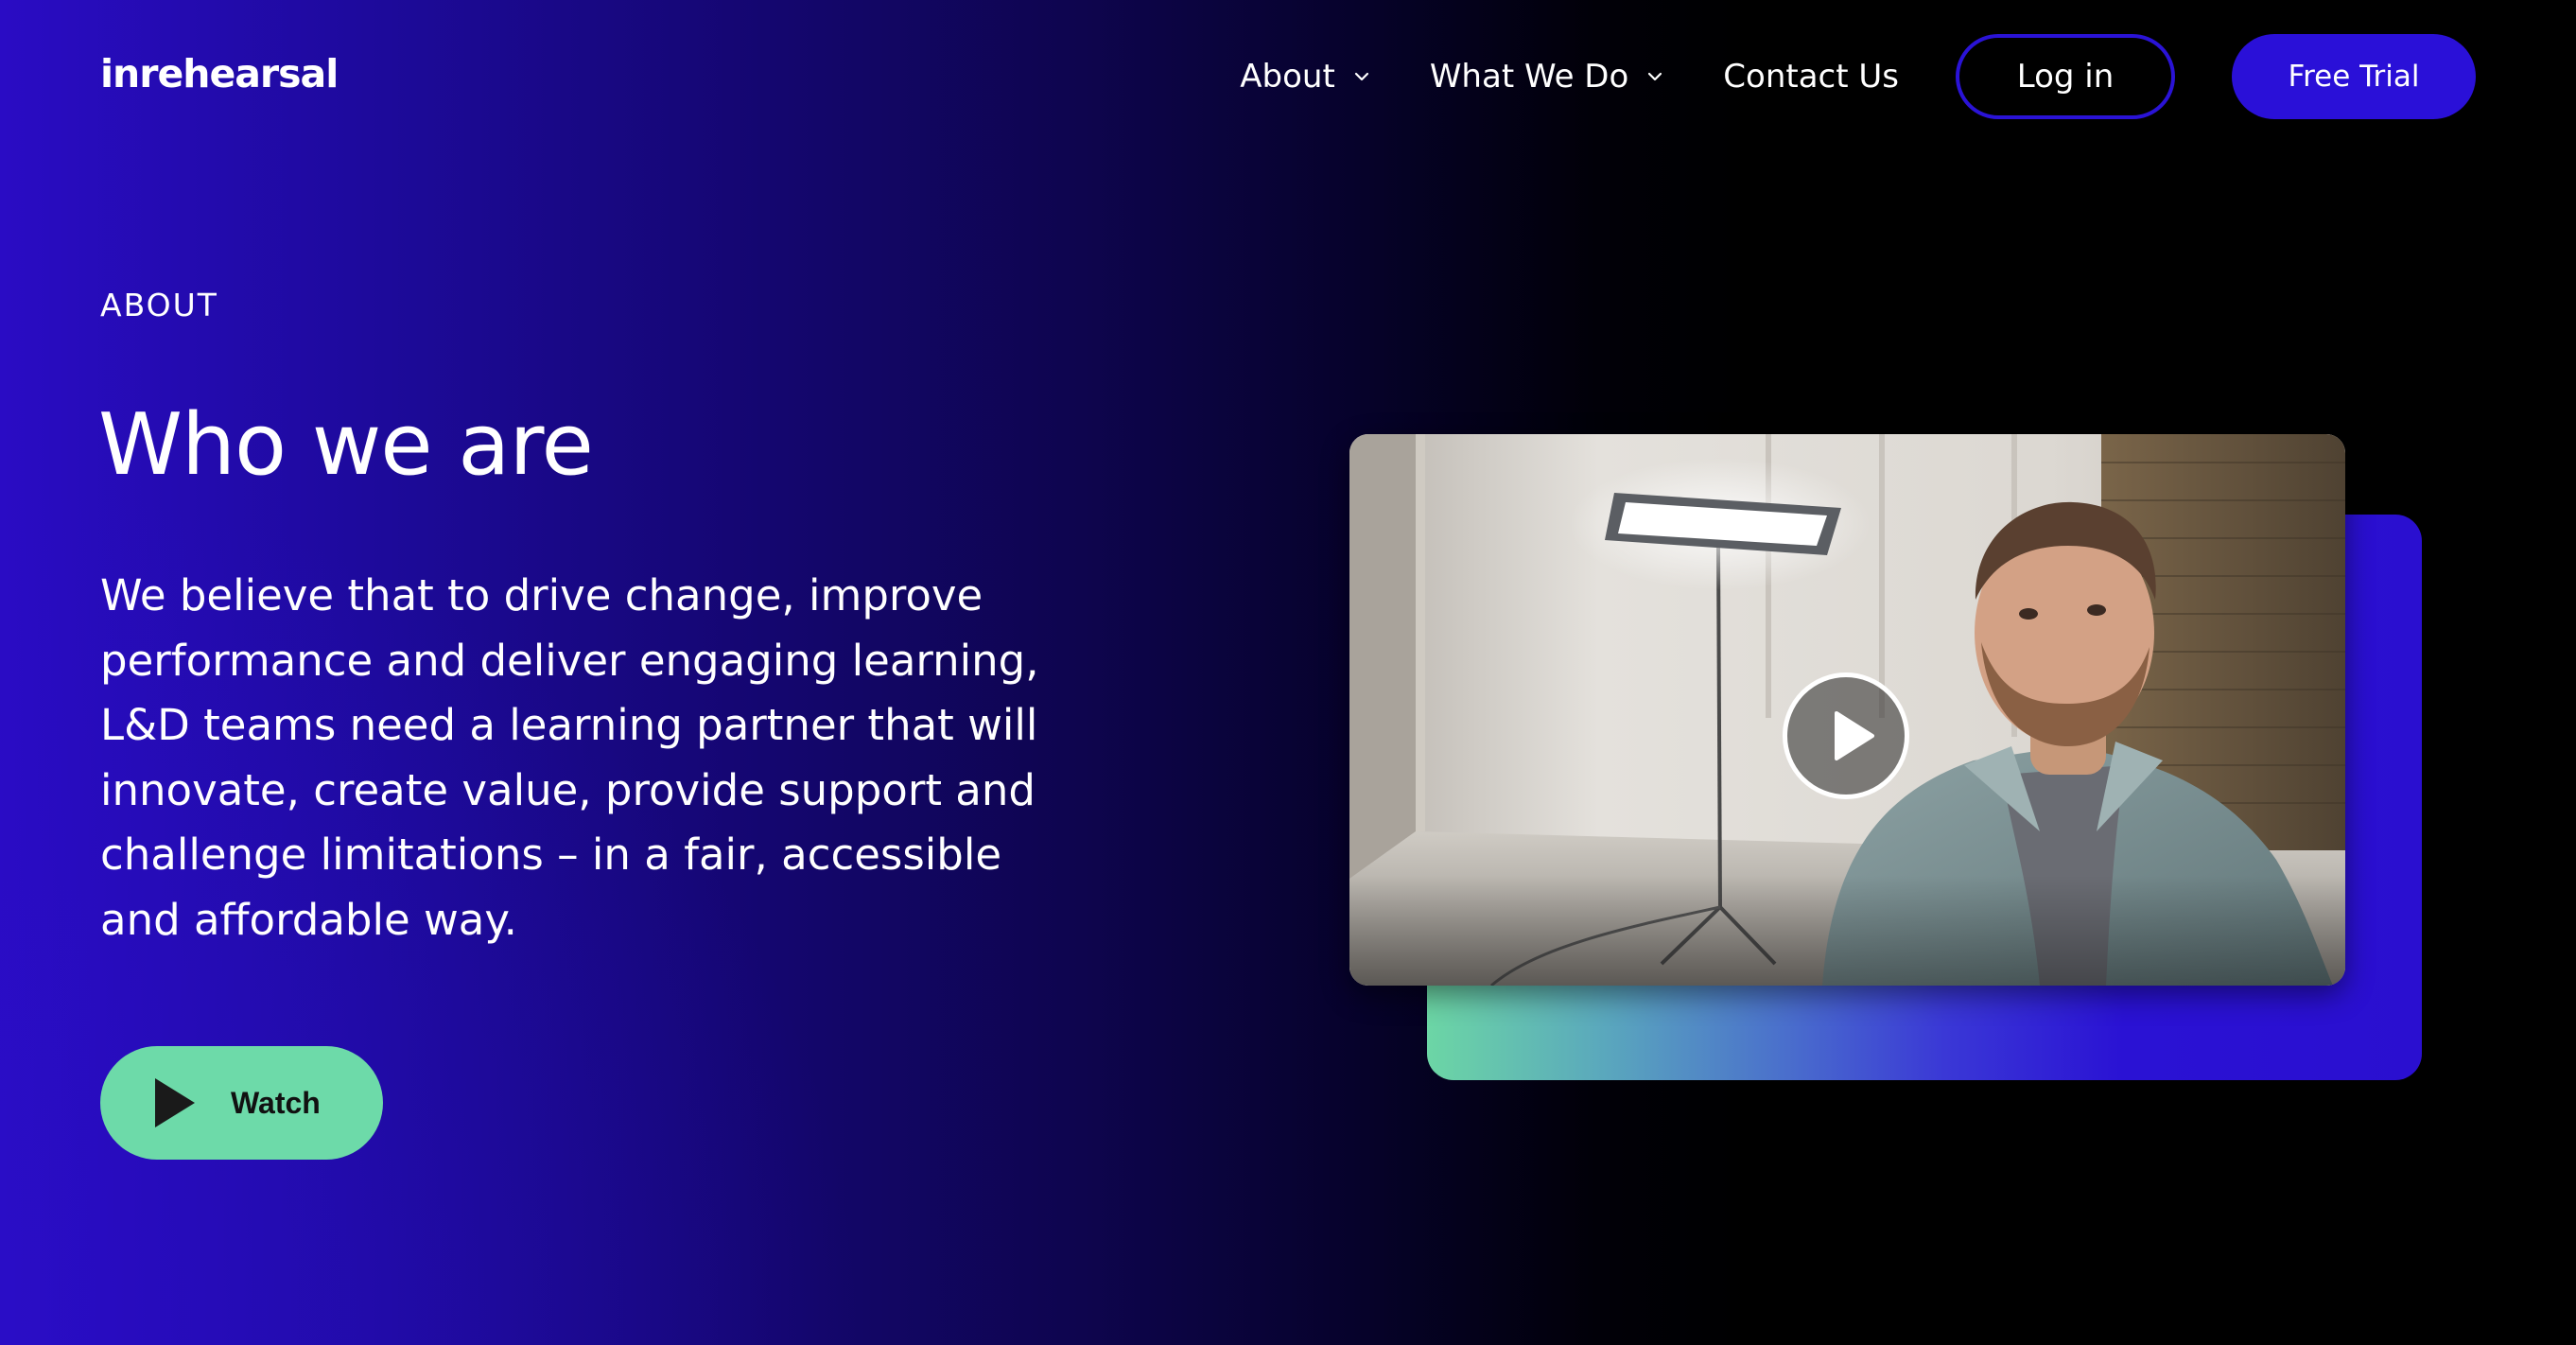 The height and width of the screenshot is (1345, 2576). I want to click on free-trial-button: Free Trial, so click(2354, 76).